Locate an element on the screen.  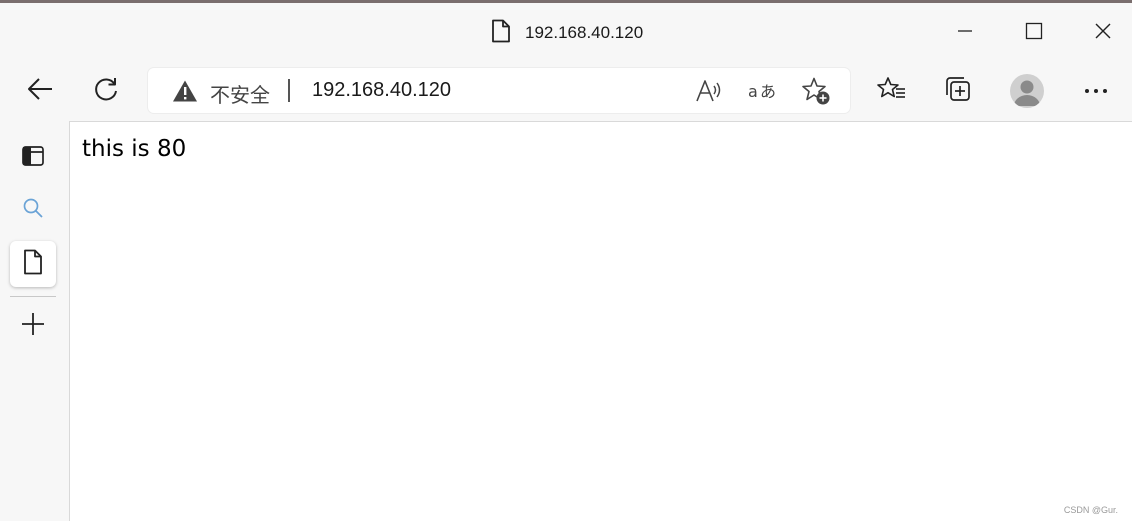
new-tab-button is located at coordinates (33, 326).